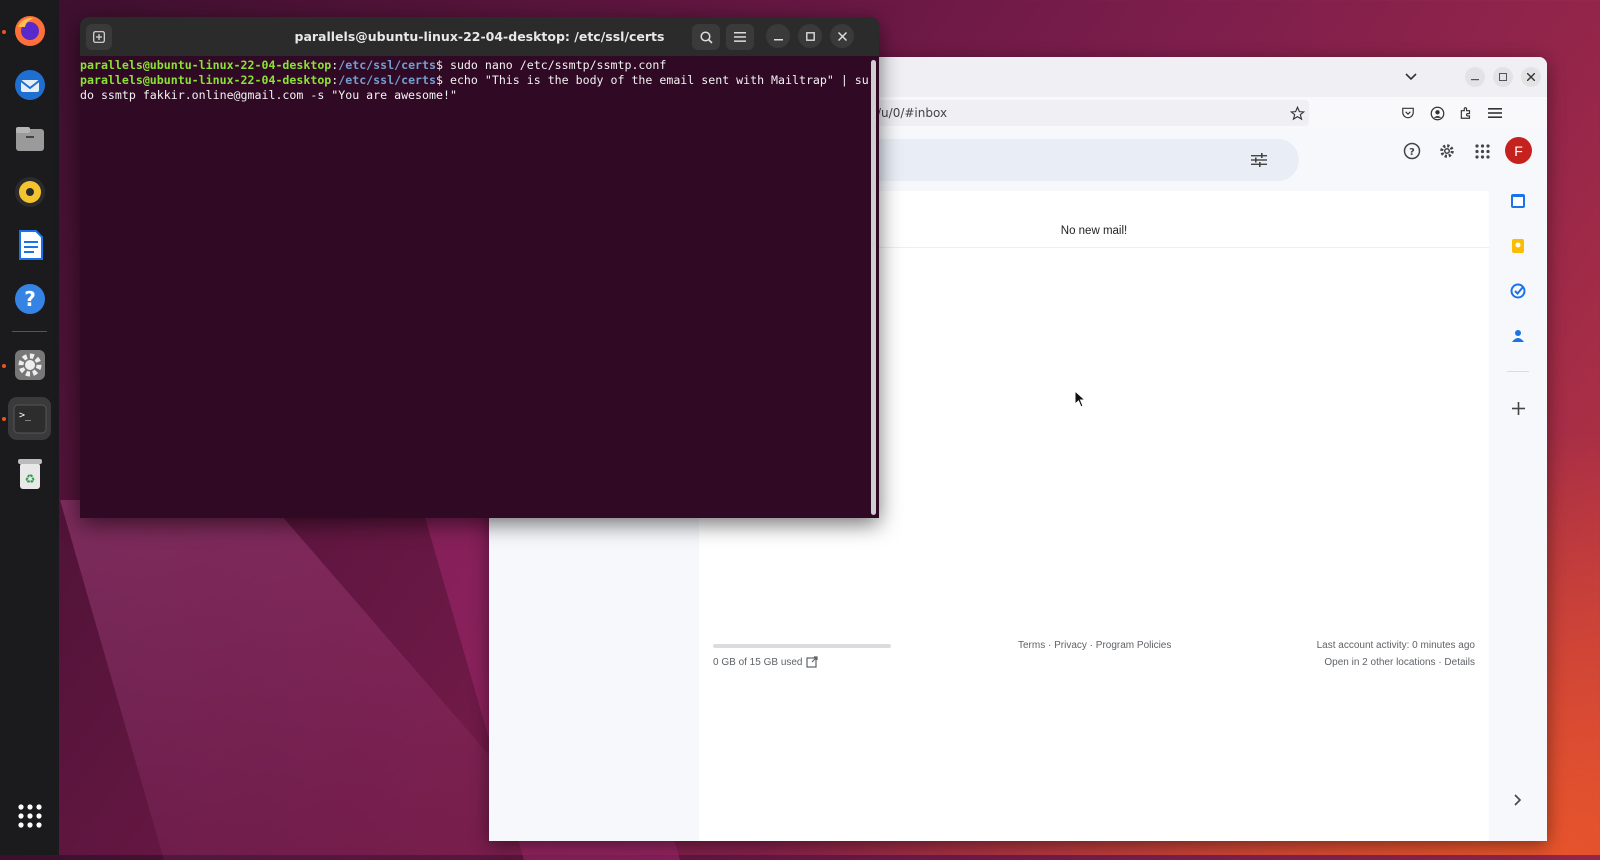  I want to click on firefox-icon, so click(29, 30).